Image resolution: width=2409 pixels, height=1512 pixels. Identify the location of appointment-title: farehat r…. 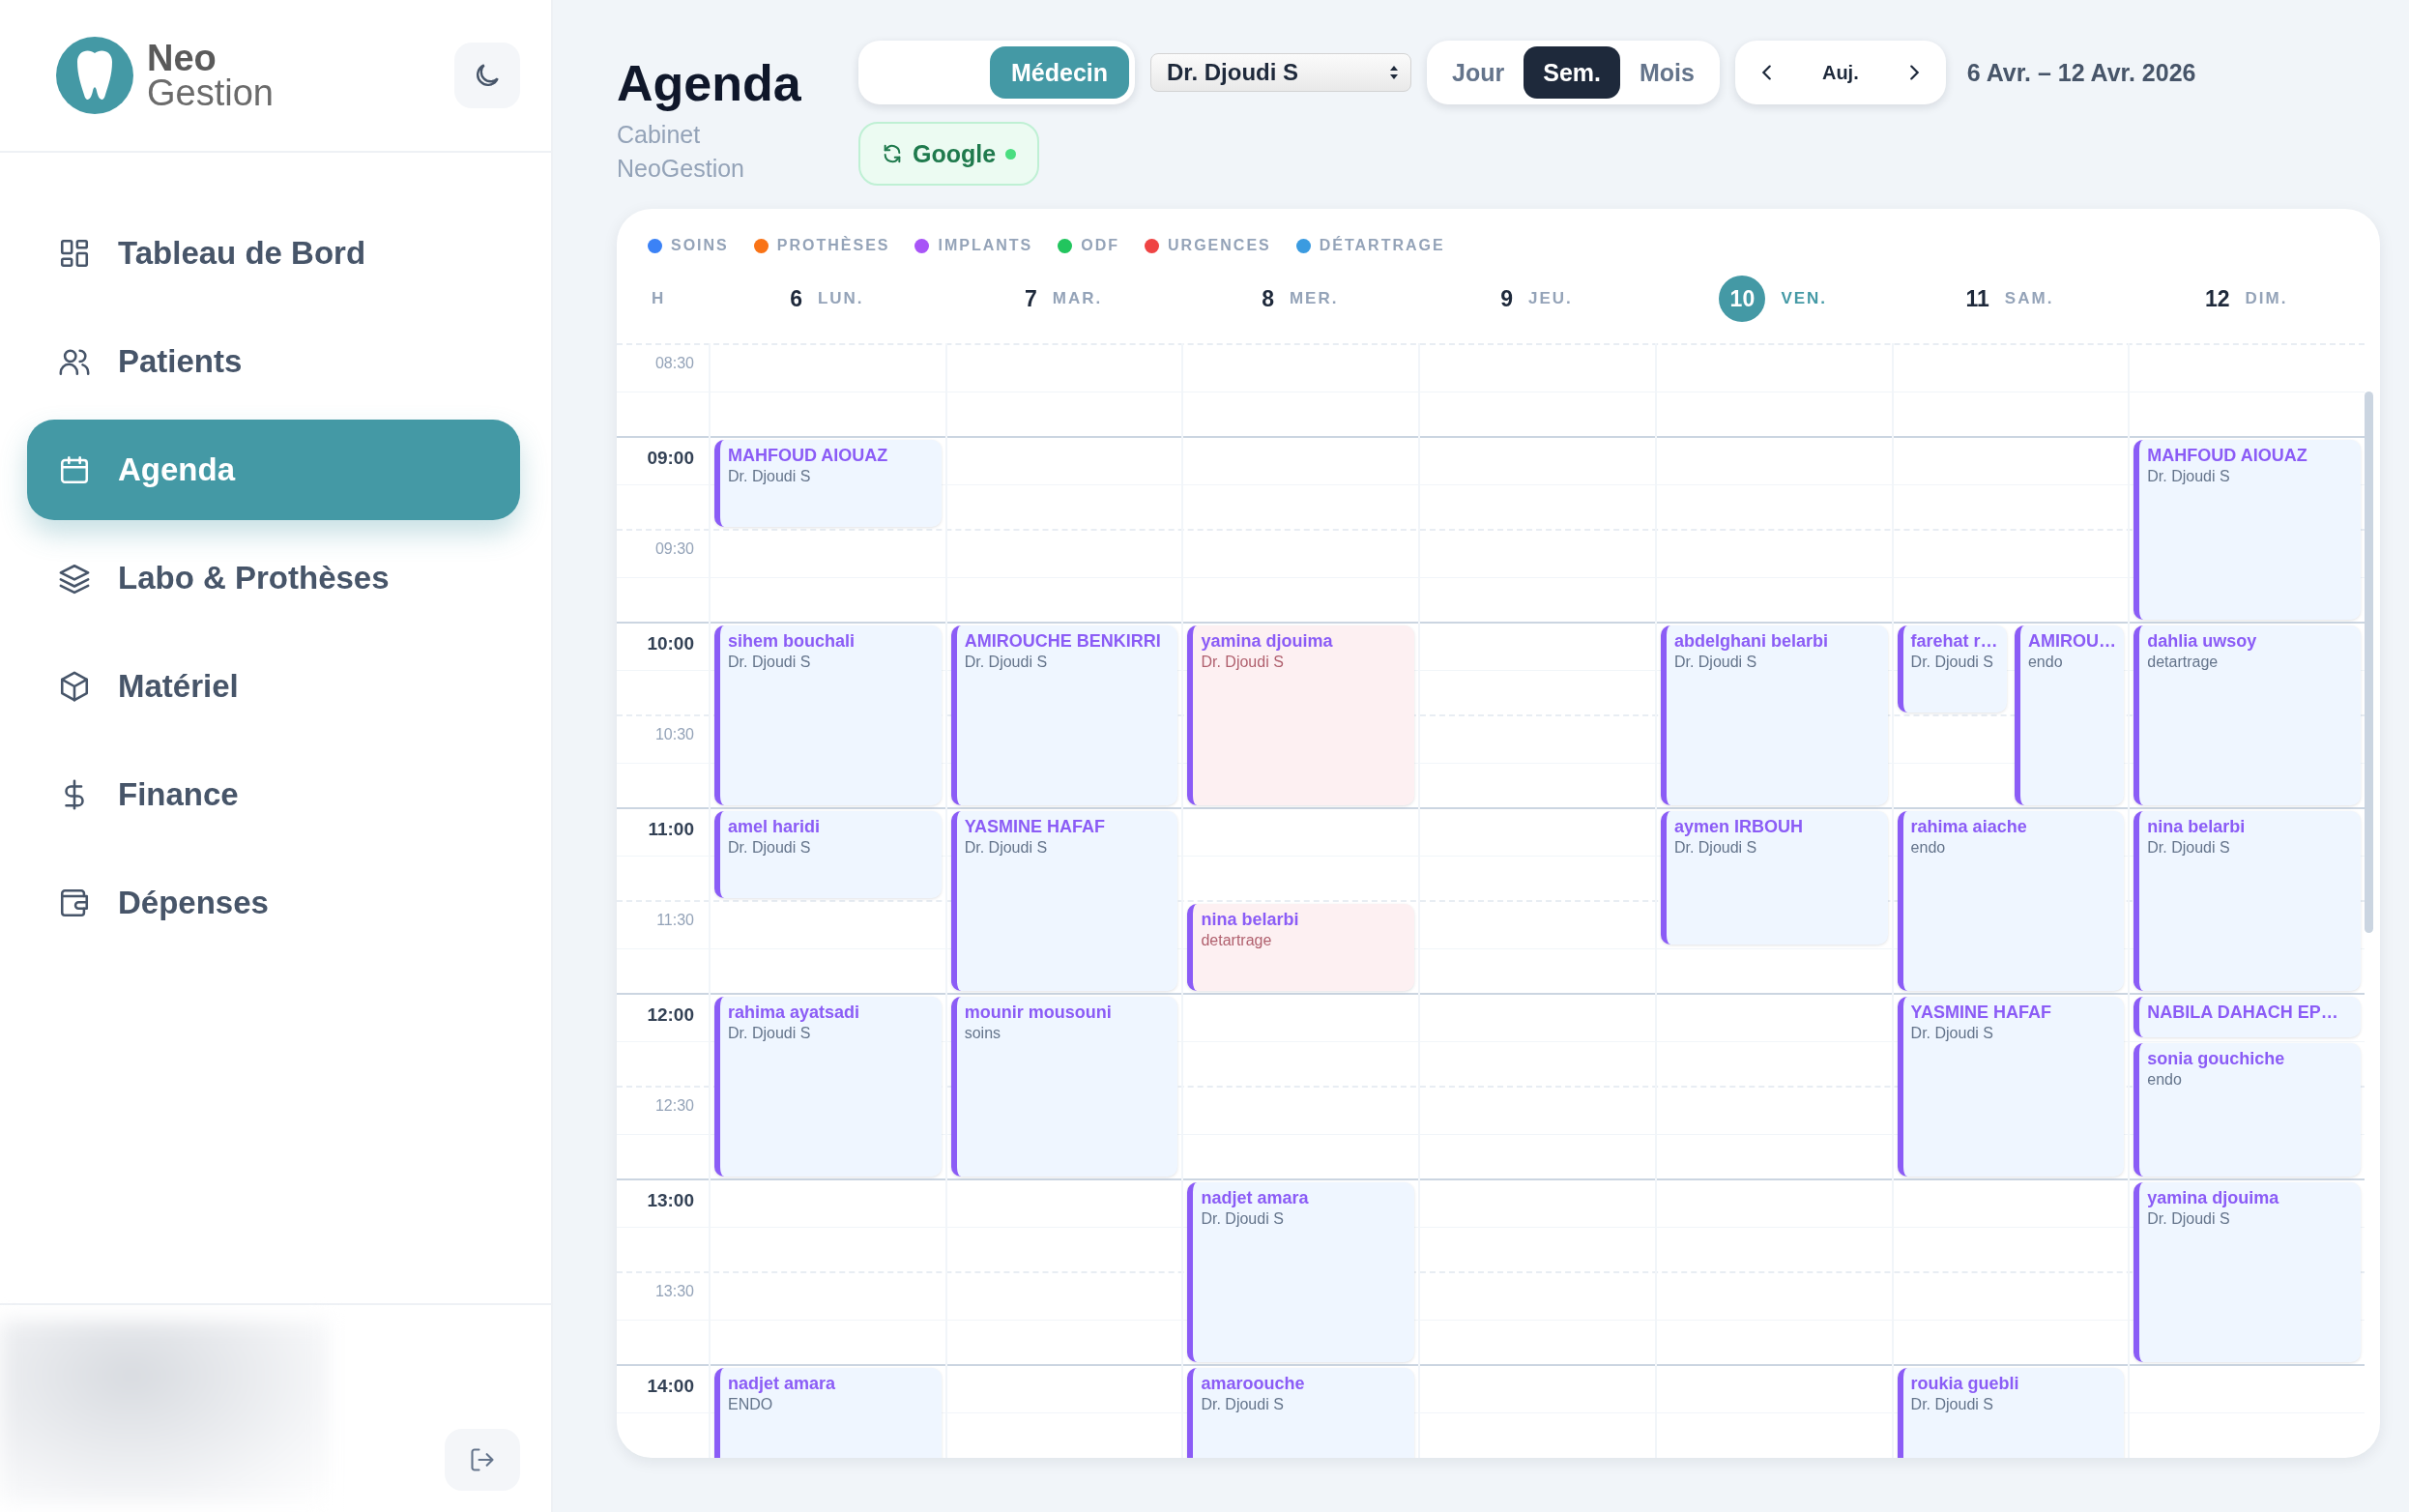
(1955, 641).